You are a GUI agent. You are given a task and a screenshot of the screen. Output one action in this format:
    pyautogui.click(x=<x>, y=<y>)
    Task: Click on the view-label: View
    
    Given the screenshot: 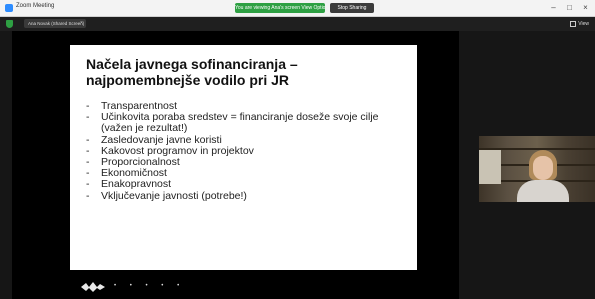 What is the action you would take?
    pyautogui.click(x=583, y=24)
    